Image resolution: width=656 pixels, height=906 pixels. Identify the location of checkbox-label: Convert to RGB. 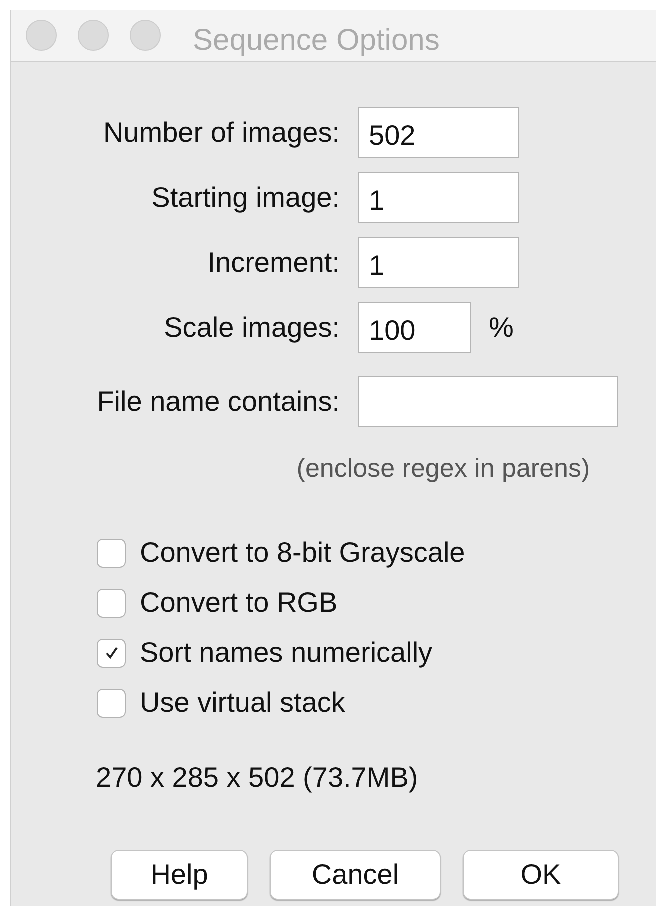
(239, 603).